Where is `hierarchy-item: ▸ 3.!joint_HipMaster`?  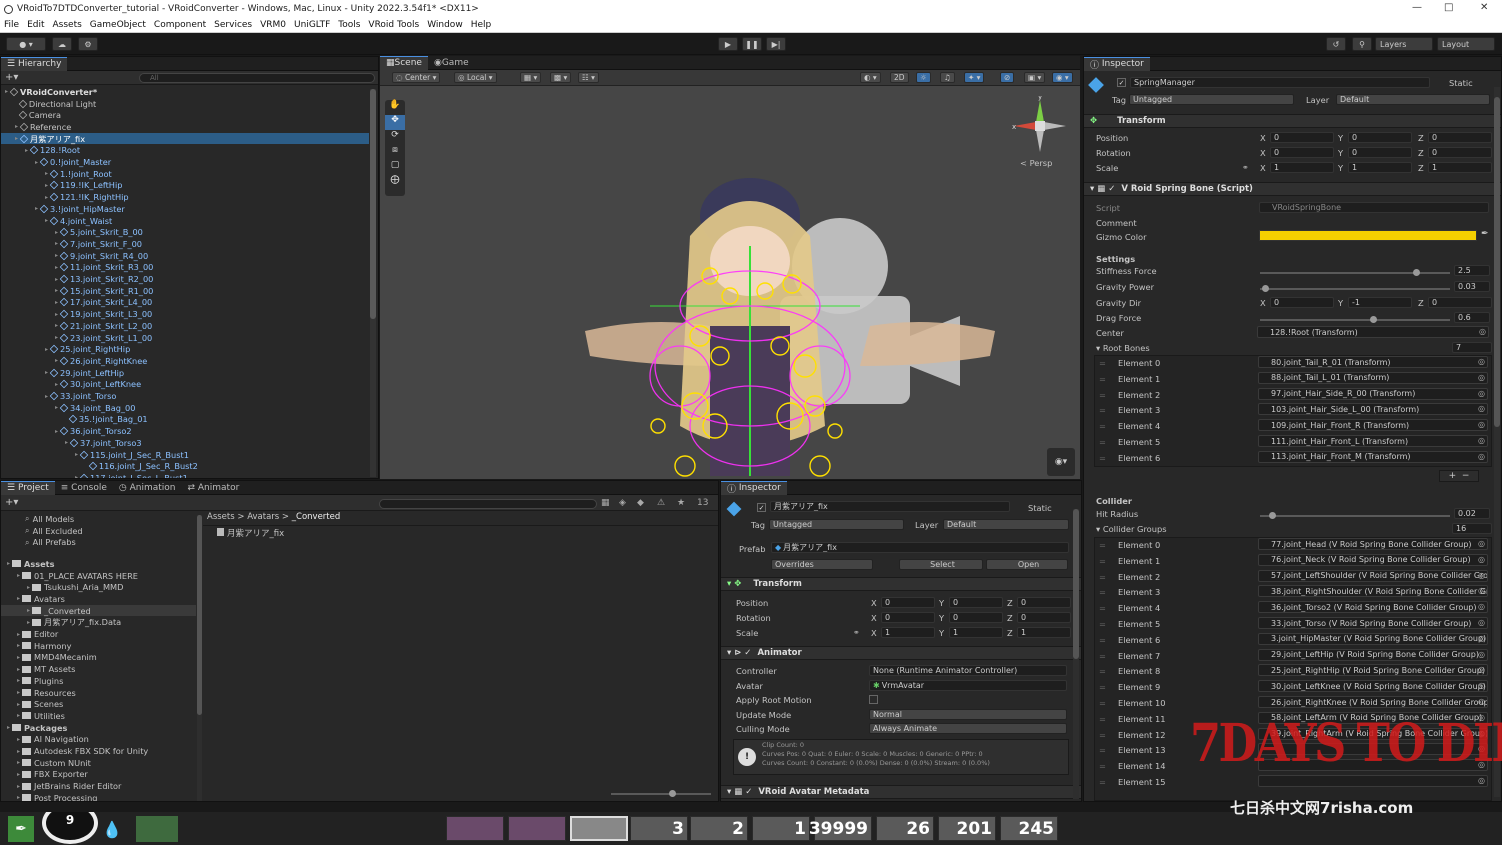 hierarchy-item: ▸ 3.!joint_HipMaster is located at coordinates (185, 209).